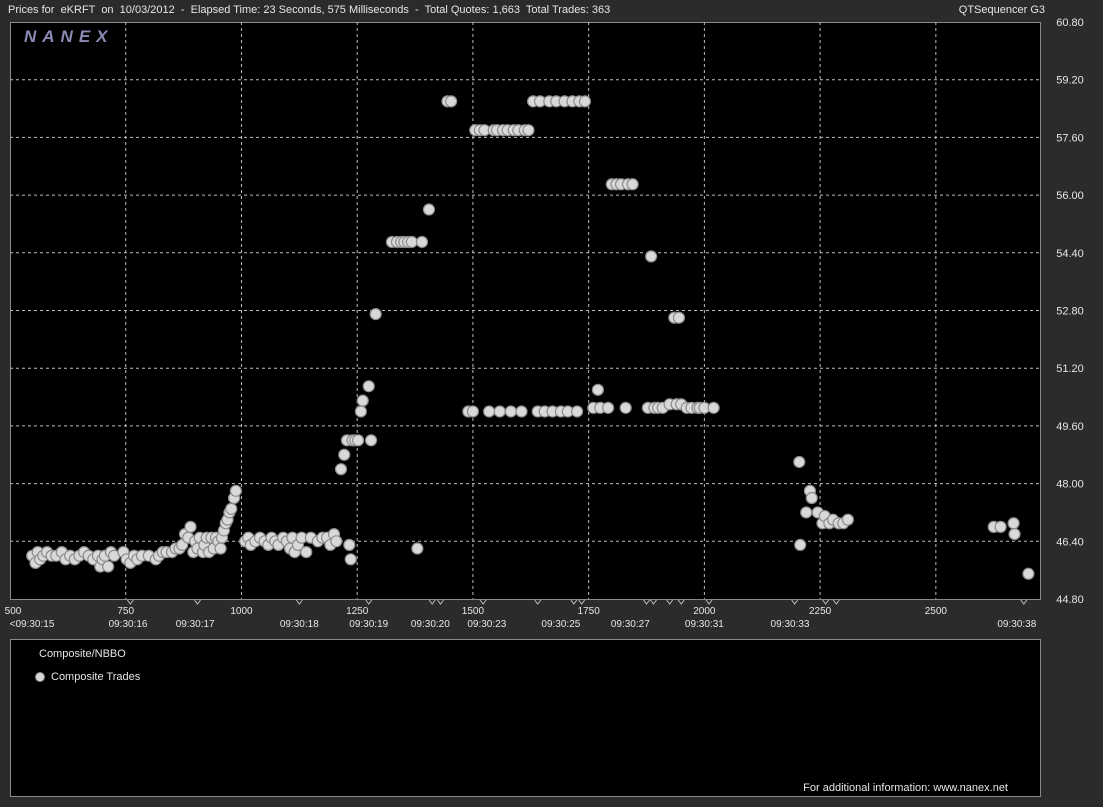 Image resolution: width=1103 pixels, height=807 pixels. What do you see at coordinates (1070, 600) in the screenshot?
I see `y-tick-label: 44.80` at bounding box center [1070, 600].